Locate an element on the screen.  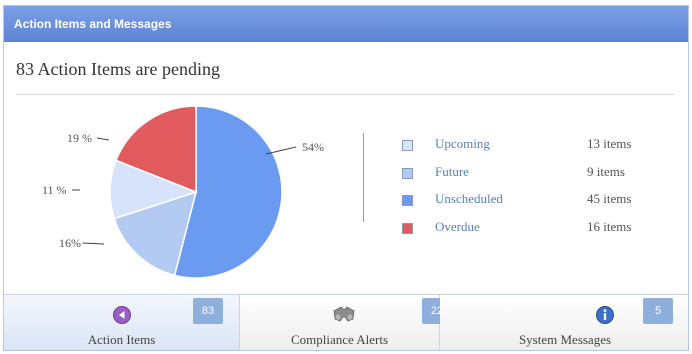
tab-action-items: 83 Action Items is located at coordinates (122, 322).